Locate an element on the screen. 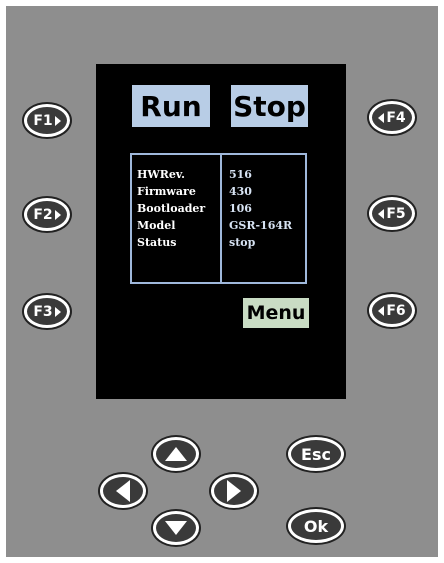 This screenshot has width=444, height=563. f4-key: F4 is located at coordinates (392, 117).